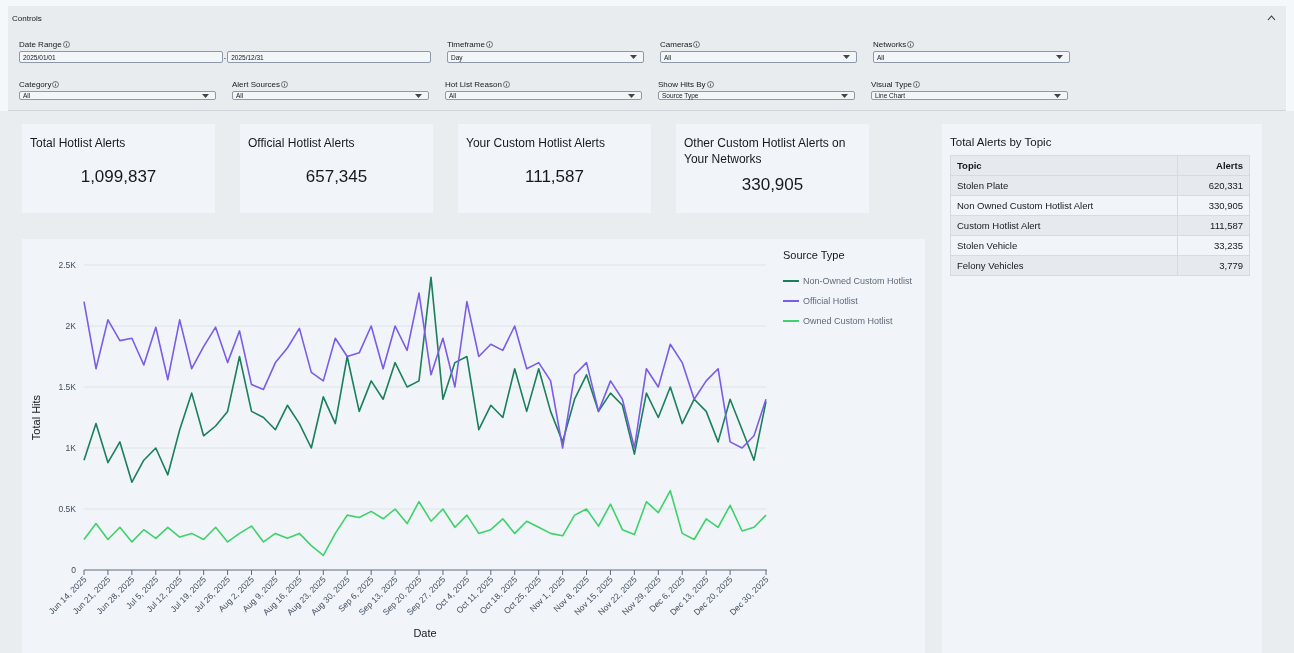 This screenshot has width=1294, height=653. Describe the element at coordinates (772, 184) in the screenshot. I see `kpi-value: 330,905` at that location.